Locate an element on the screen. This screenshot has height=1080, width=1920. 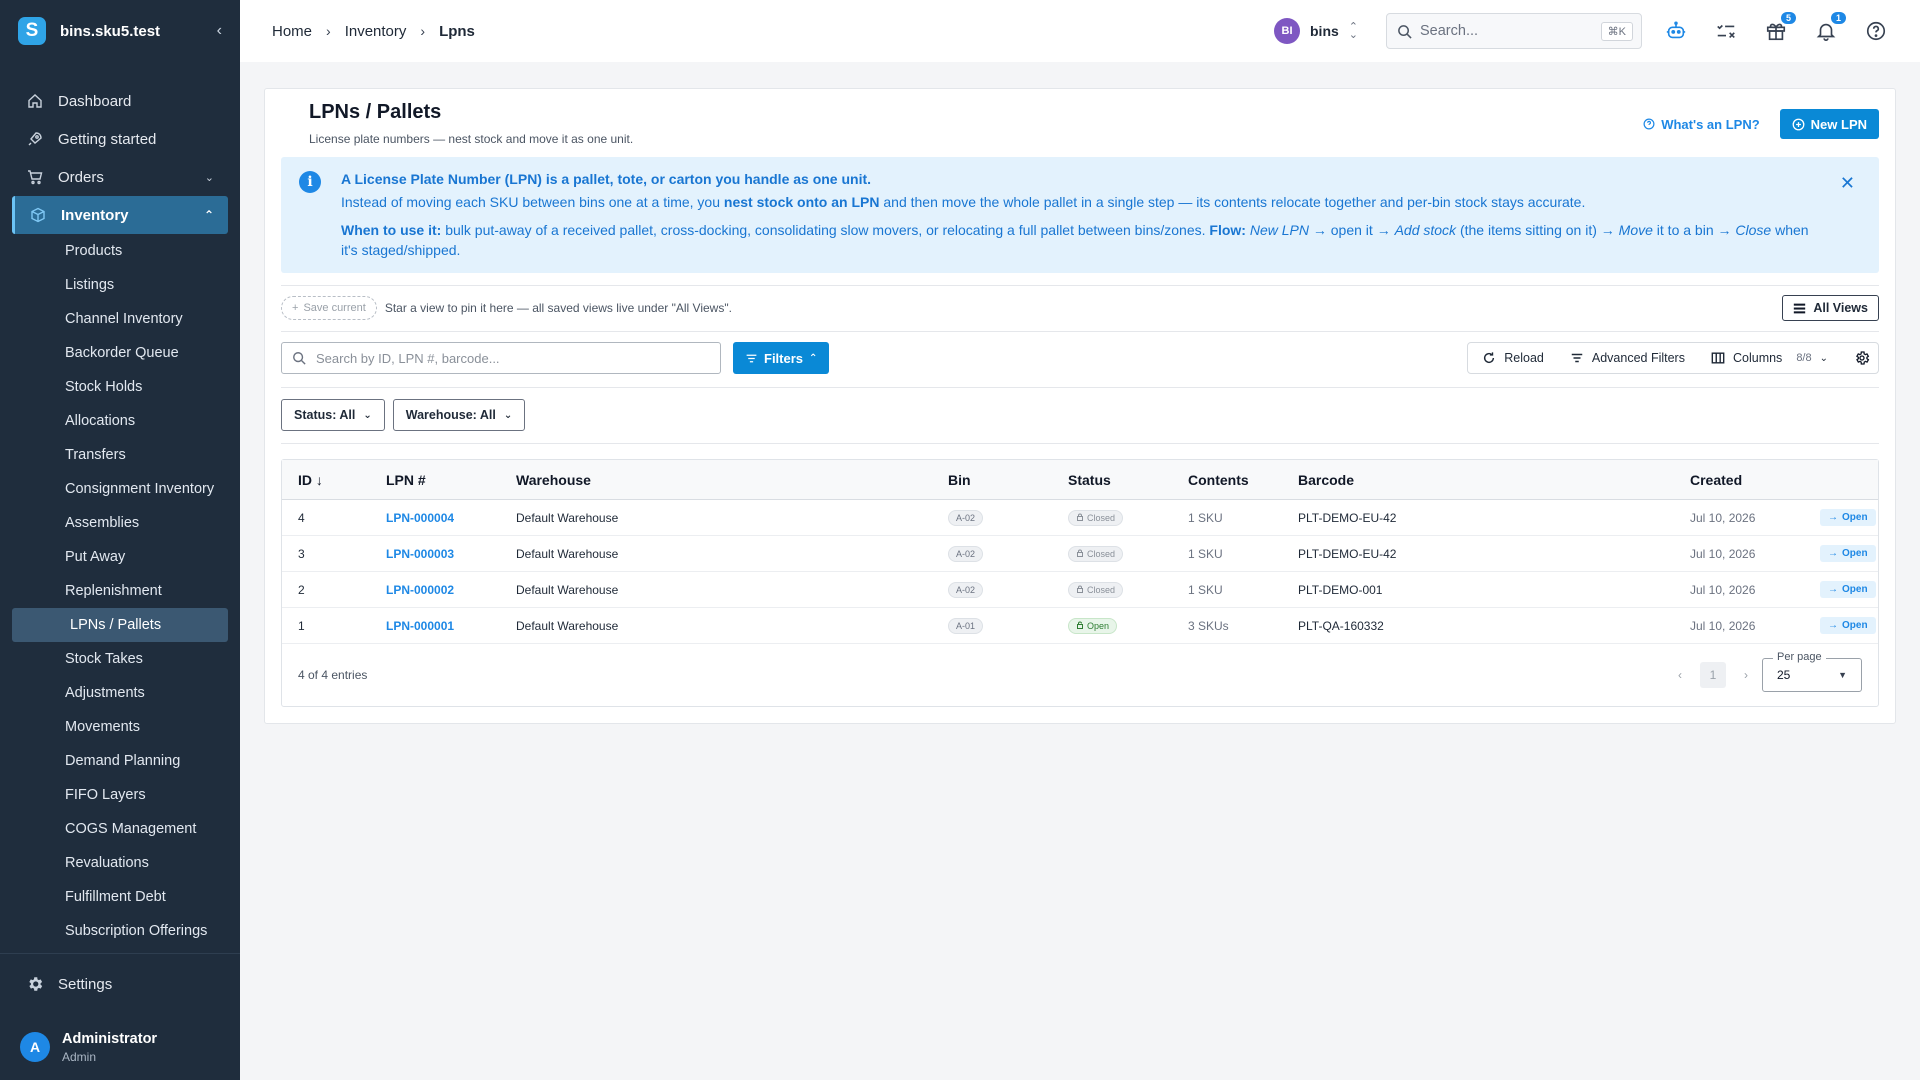
breadcrumb-home: Home is located at coordinates (292, 31).